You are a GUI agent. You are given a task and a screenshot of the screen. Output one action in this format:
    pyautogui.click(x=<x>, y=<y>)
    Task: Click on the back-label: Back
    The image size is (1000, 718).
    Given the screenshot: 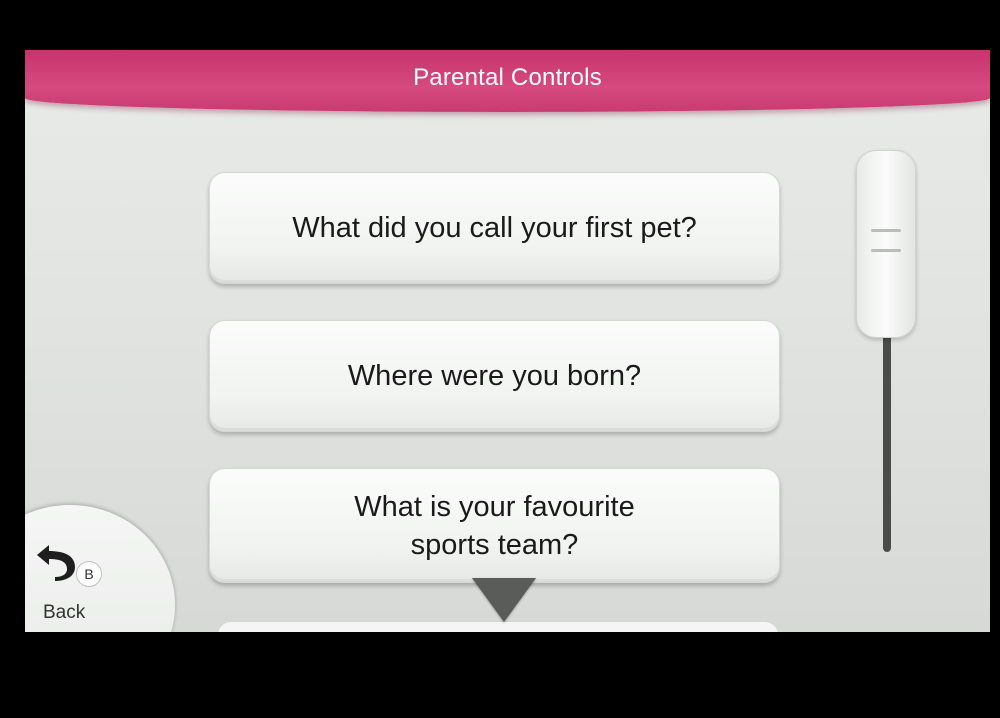 What is the action you would take?
    pyautogui.click(x=64, y=612)
    